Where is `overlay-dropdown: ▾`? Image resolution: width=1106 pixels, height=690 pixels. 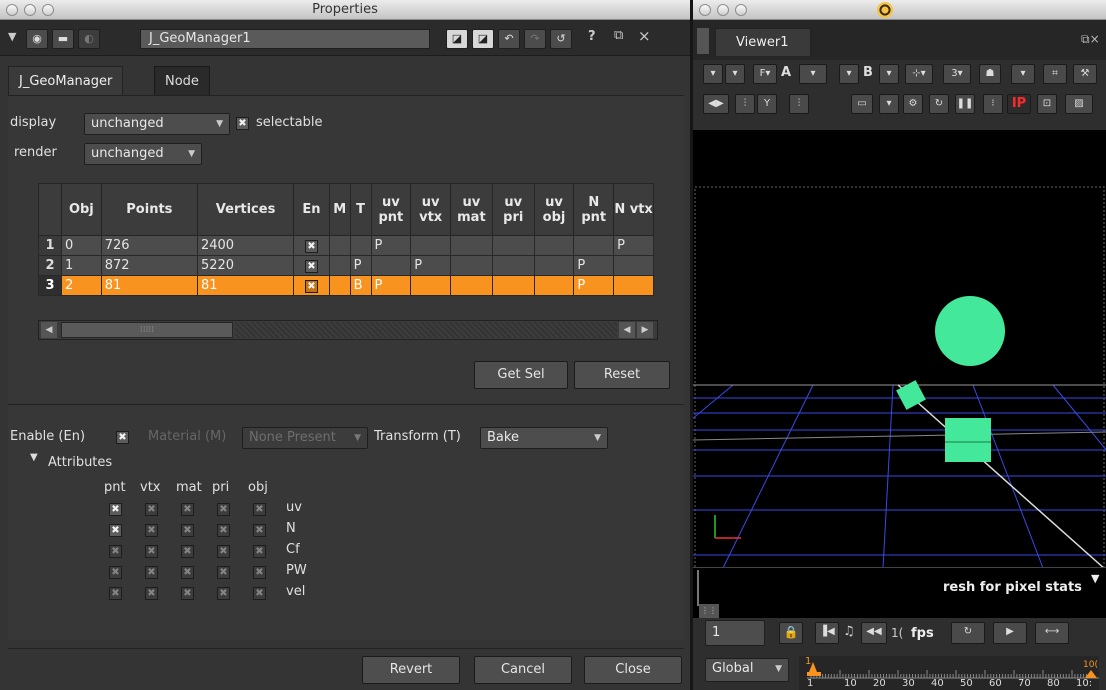
overlay-dropdown: ▾ is located at coordinates (889, 104).